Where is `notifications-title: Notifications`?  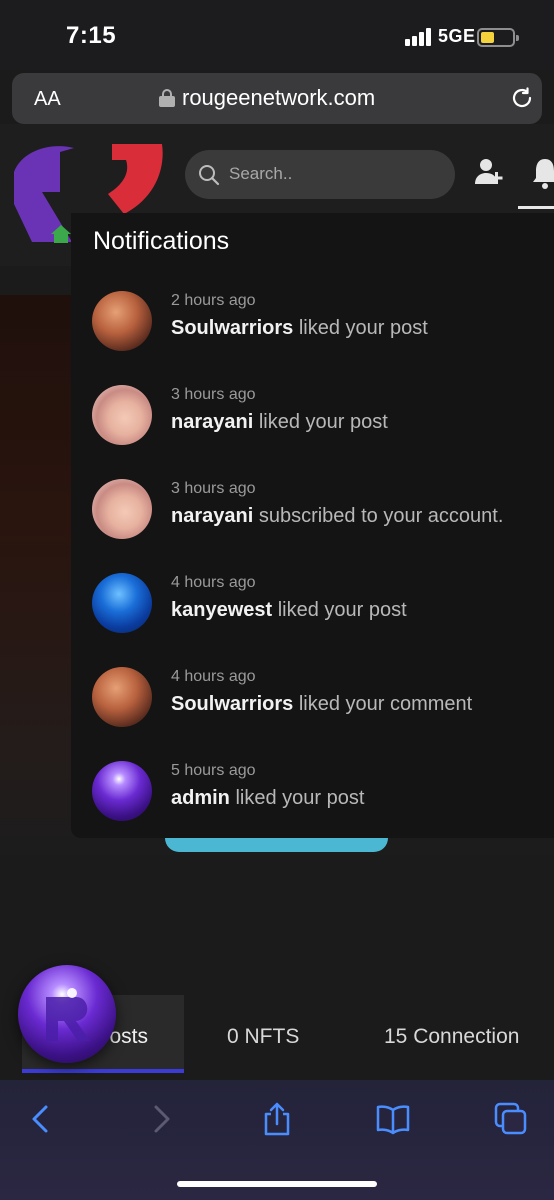
notifications-title: Notifications is located at coordinates (161, 241).